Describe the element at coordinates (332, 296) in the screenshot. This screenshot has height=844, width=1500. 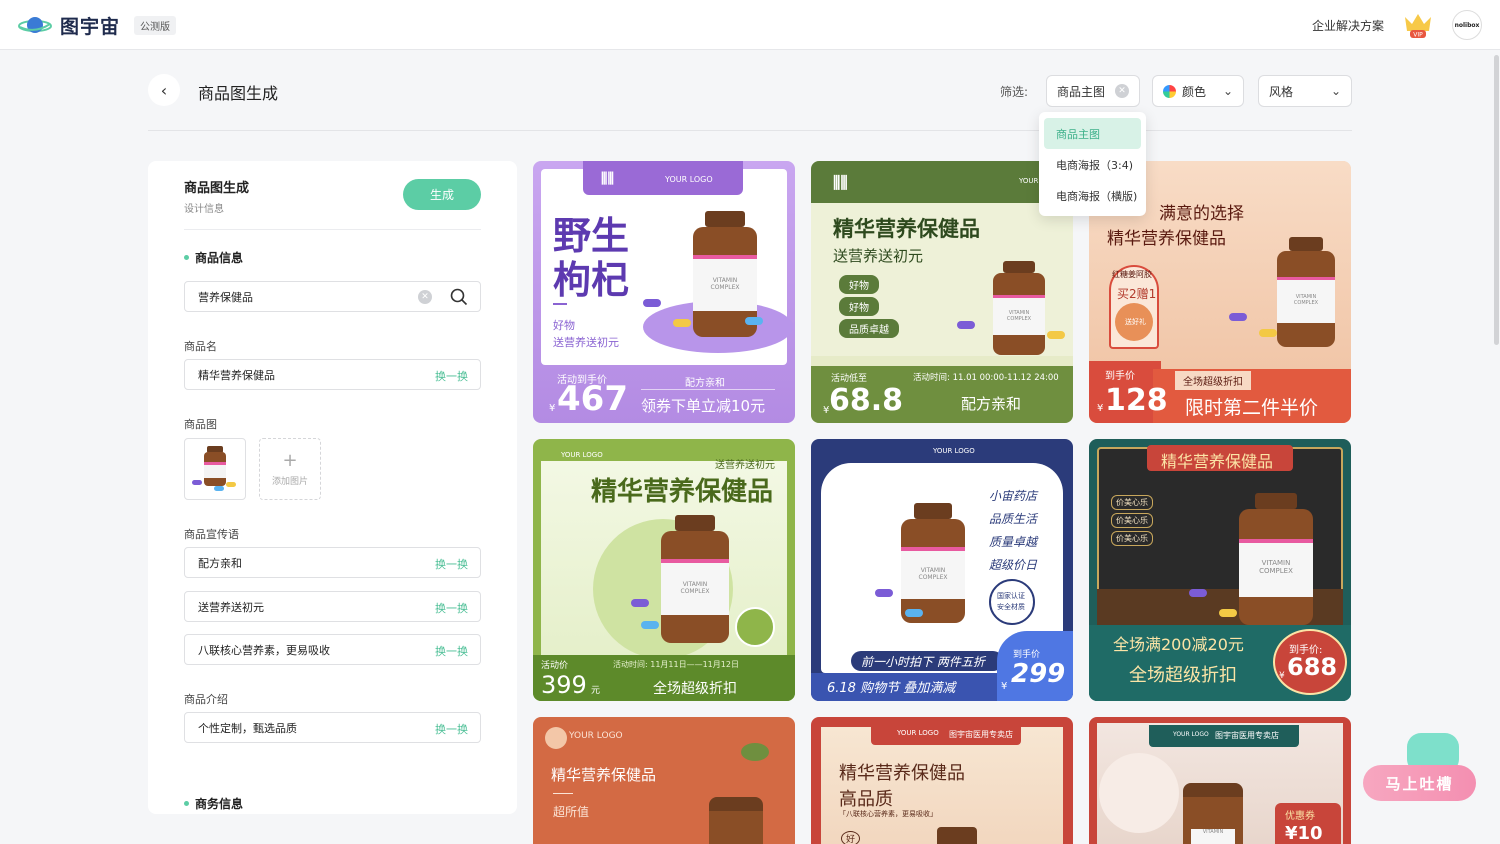
I see `product-search-input: 营养保健品 ✕` at that location.